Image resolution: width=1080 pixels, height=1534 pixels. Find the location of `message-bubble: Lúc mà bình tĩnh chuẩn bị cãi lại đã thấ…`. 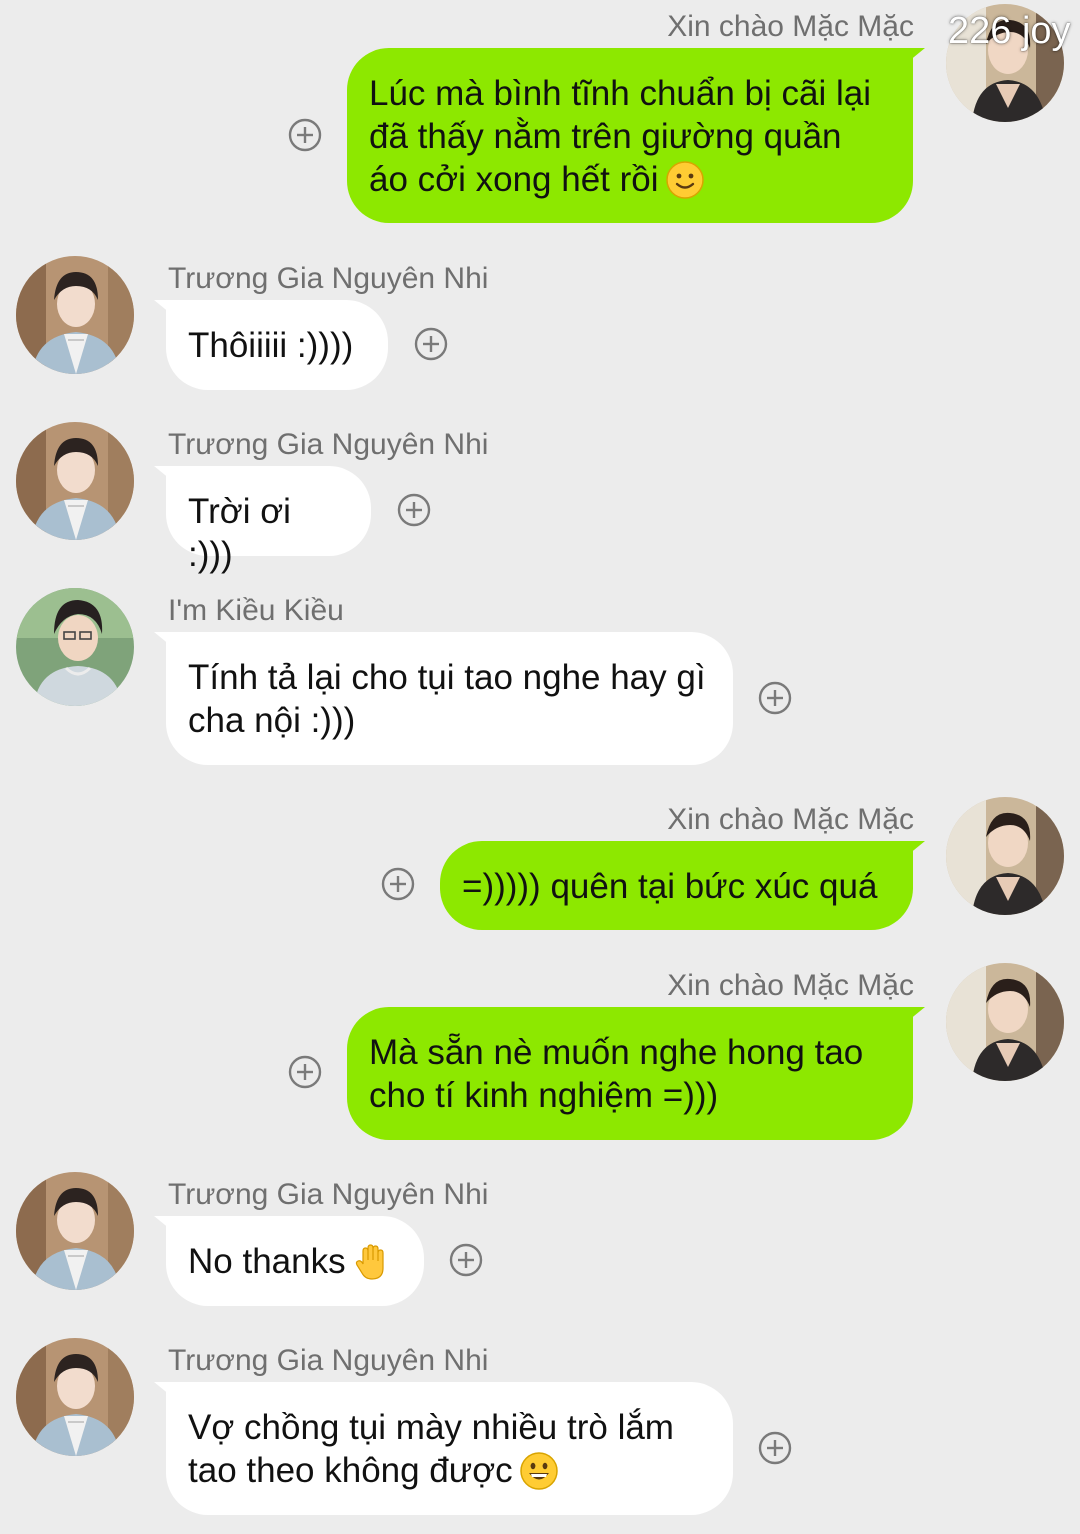

message-bubble: Lúc mà bình tĩnh chuẩn bị cãi lại đã thấ… is located at coordinates (636, 135).